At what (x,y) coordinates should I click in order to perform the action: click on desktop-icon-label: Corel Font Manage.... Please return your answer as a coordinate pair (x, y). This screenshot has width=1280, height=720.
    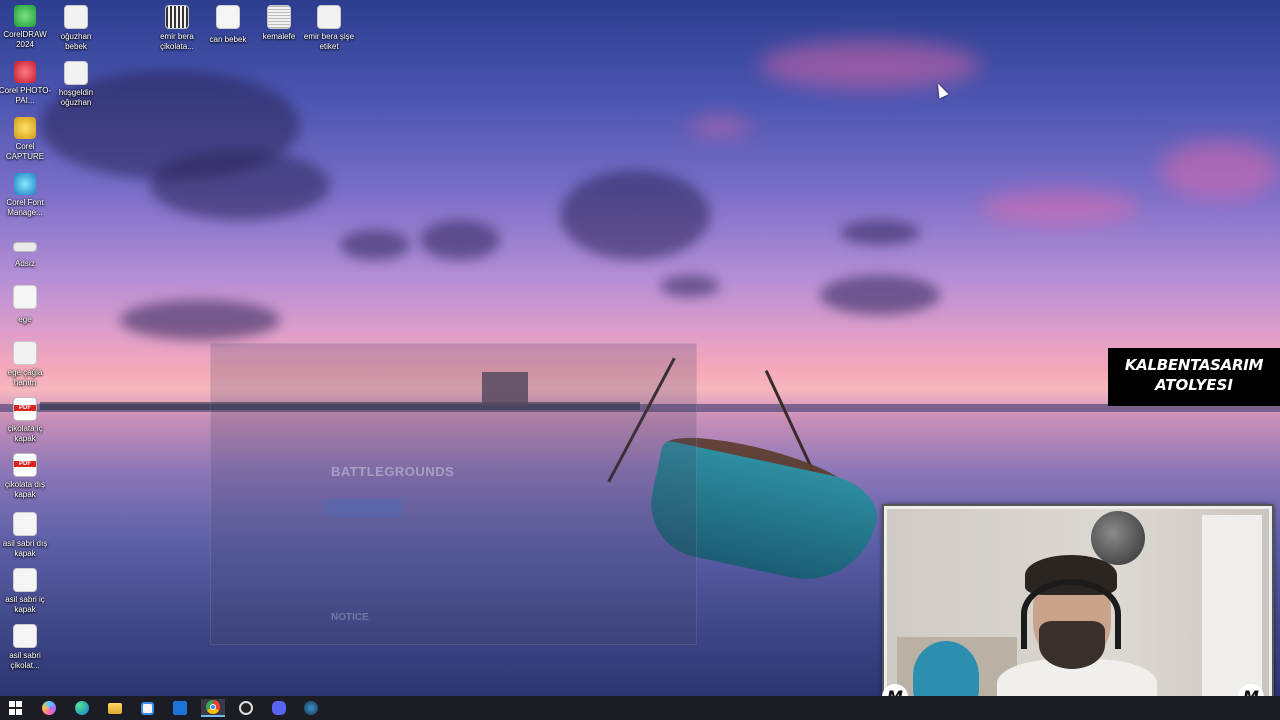
    Looking at the image, I should click on (25, 207).